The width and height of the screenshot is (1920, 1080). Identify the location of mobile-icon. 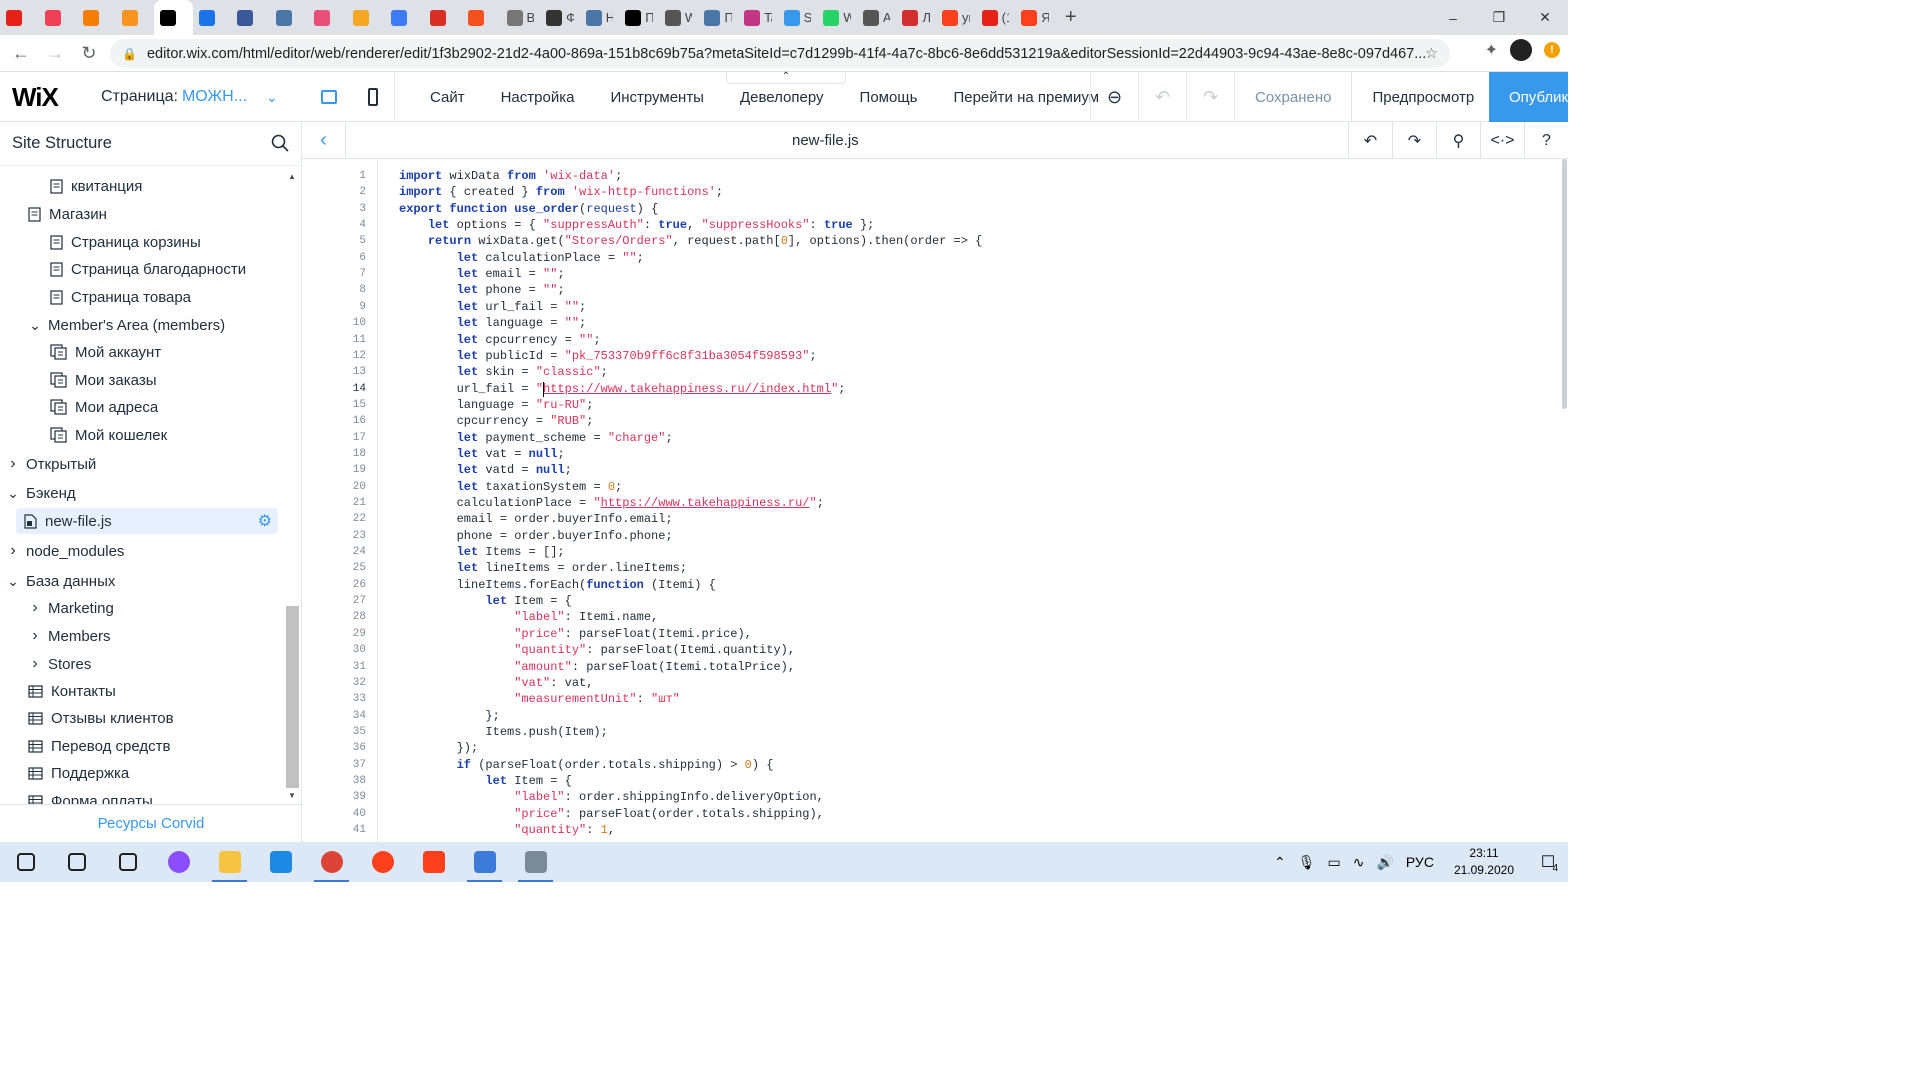
(373, 97).